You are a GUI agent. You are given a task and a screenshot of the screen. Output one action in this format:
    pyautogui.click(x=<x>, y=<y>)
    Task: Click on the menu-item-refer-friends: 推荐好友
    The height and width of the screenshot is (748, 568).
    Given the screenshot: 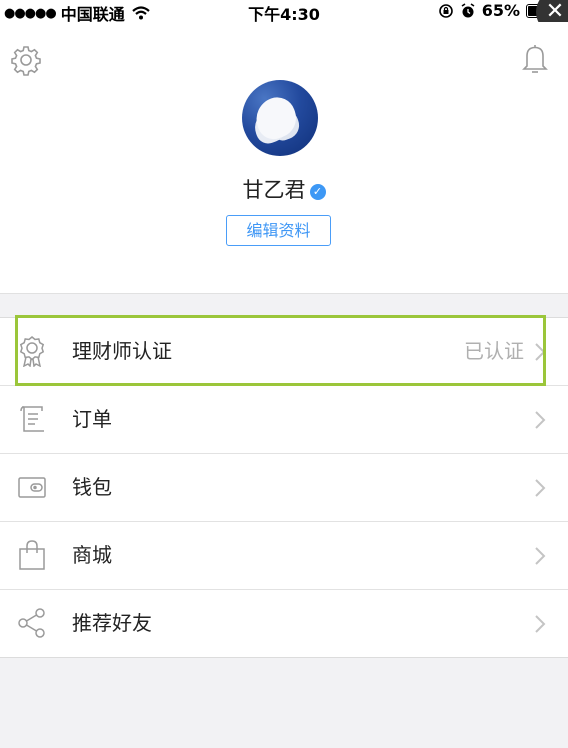 What is the action you would take?
    pyautogui.click(x=284, y=623)
    